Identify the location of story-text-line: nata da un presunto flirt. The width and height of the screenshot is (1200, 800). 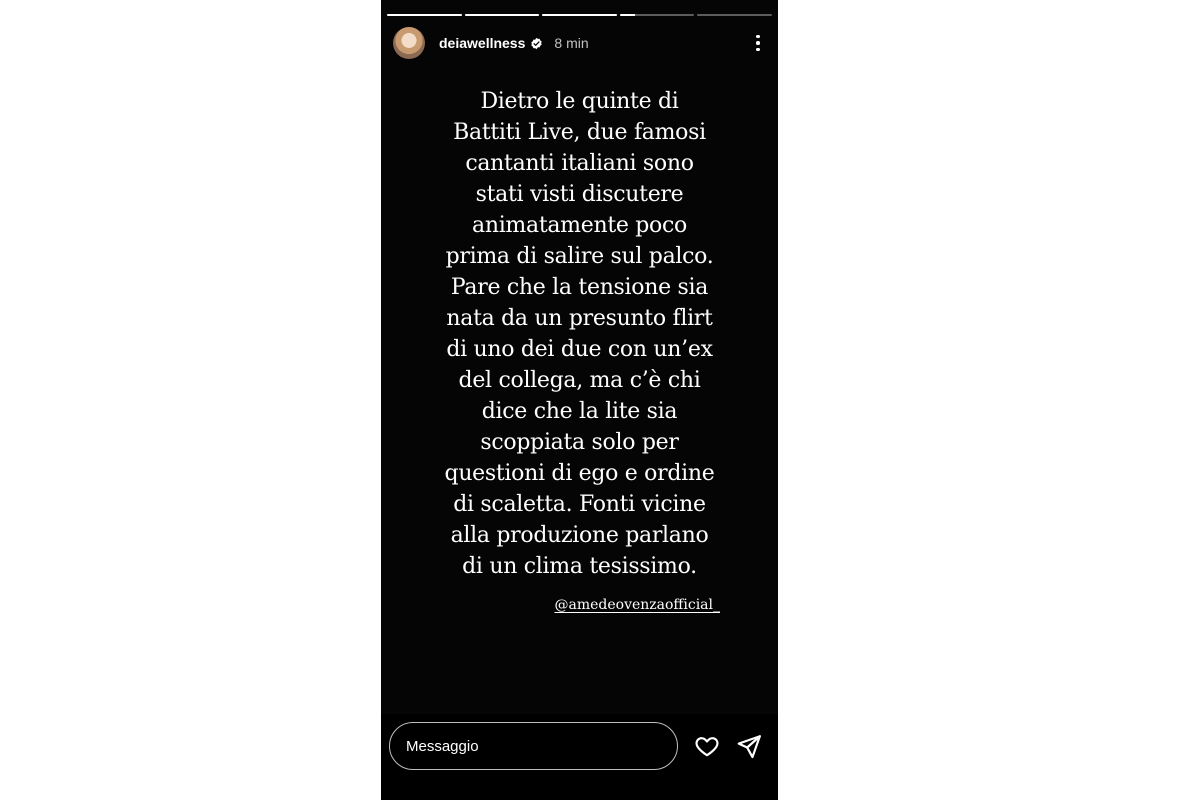
(579, 318).